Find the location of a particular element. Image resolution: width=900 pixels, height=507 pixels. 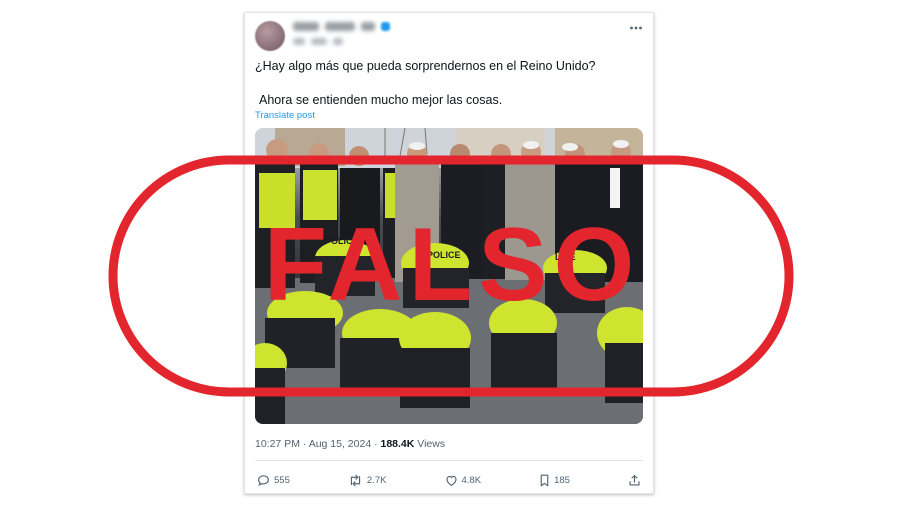

heart-icon is located at coordinates (451, 480).